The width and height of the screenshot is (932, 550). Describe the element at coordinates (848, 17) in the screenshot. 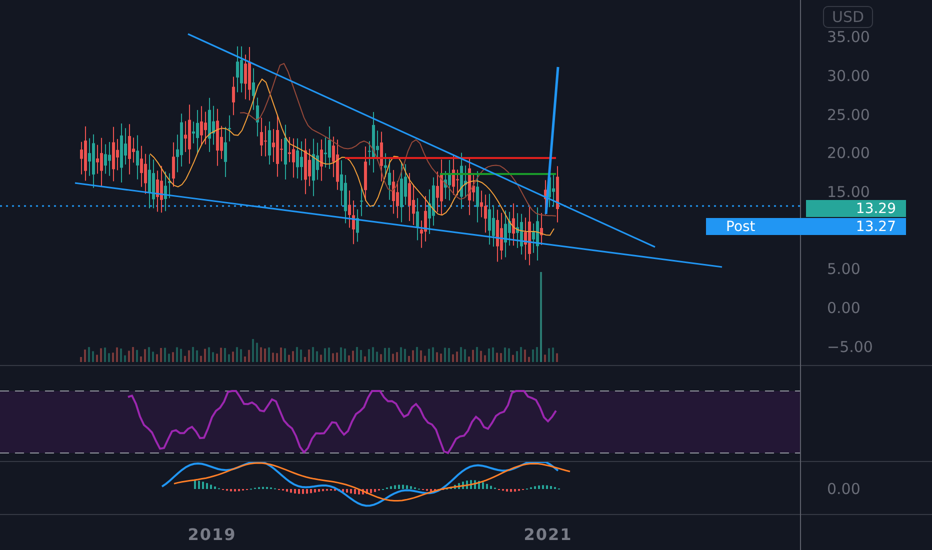

I see `currency-button: USD` at that location.